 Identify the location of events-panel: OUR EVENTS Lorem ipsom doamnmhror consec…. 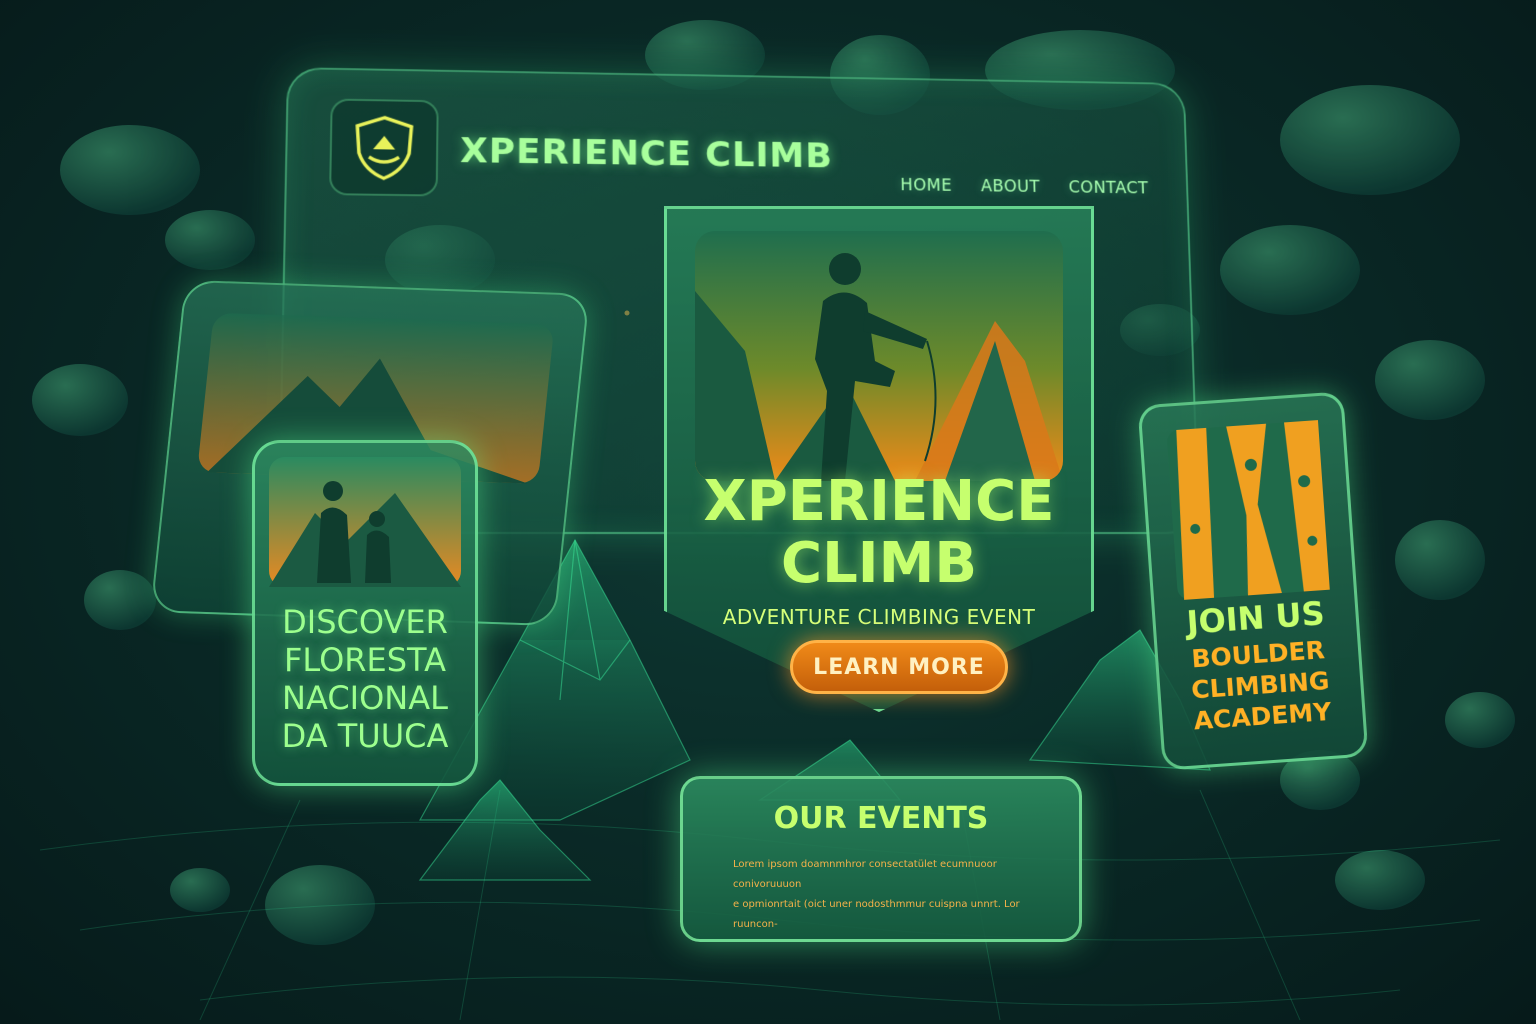
(881, 859).